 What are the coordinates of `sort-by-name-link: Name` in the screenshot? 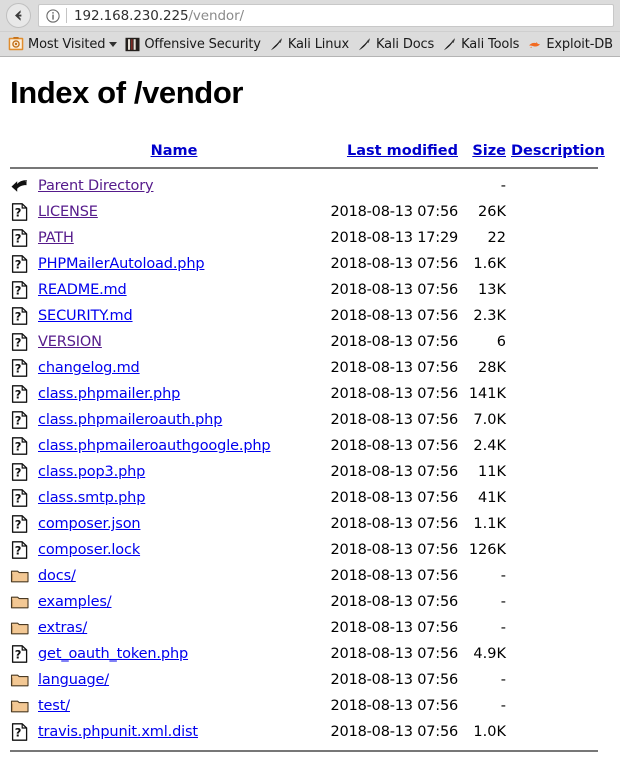 It's located at (174, 151).